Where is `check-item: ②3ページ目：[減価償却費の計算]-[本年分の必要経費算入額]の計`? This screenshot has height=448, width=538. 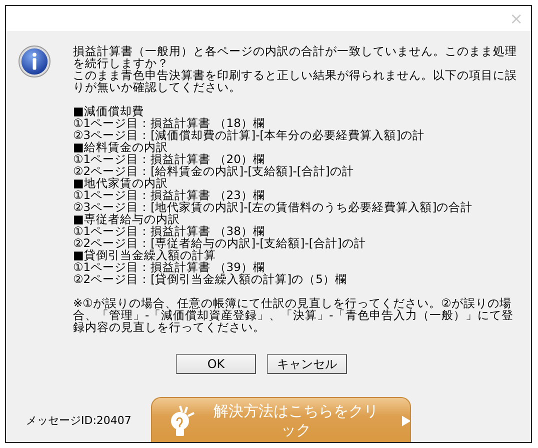 check-item: ②3ページ目：[減価償却費の計算]-[本年分の必要経費算入額]の計 is located at coordinates (249, 135).